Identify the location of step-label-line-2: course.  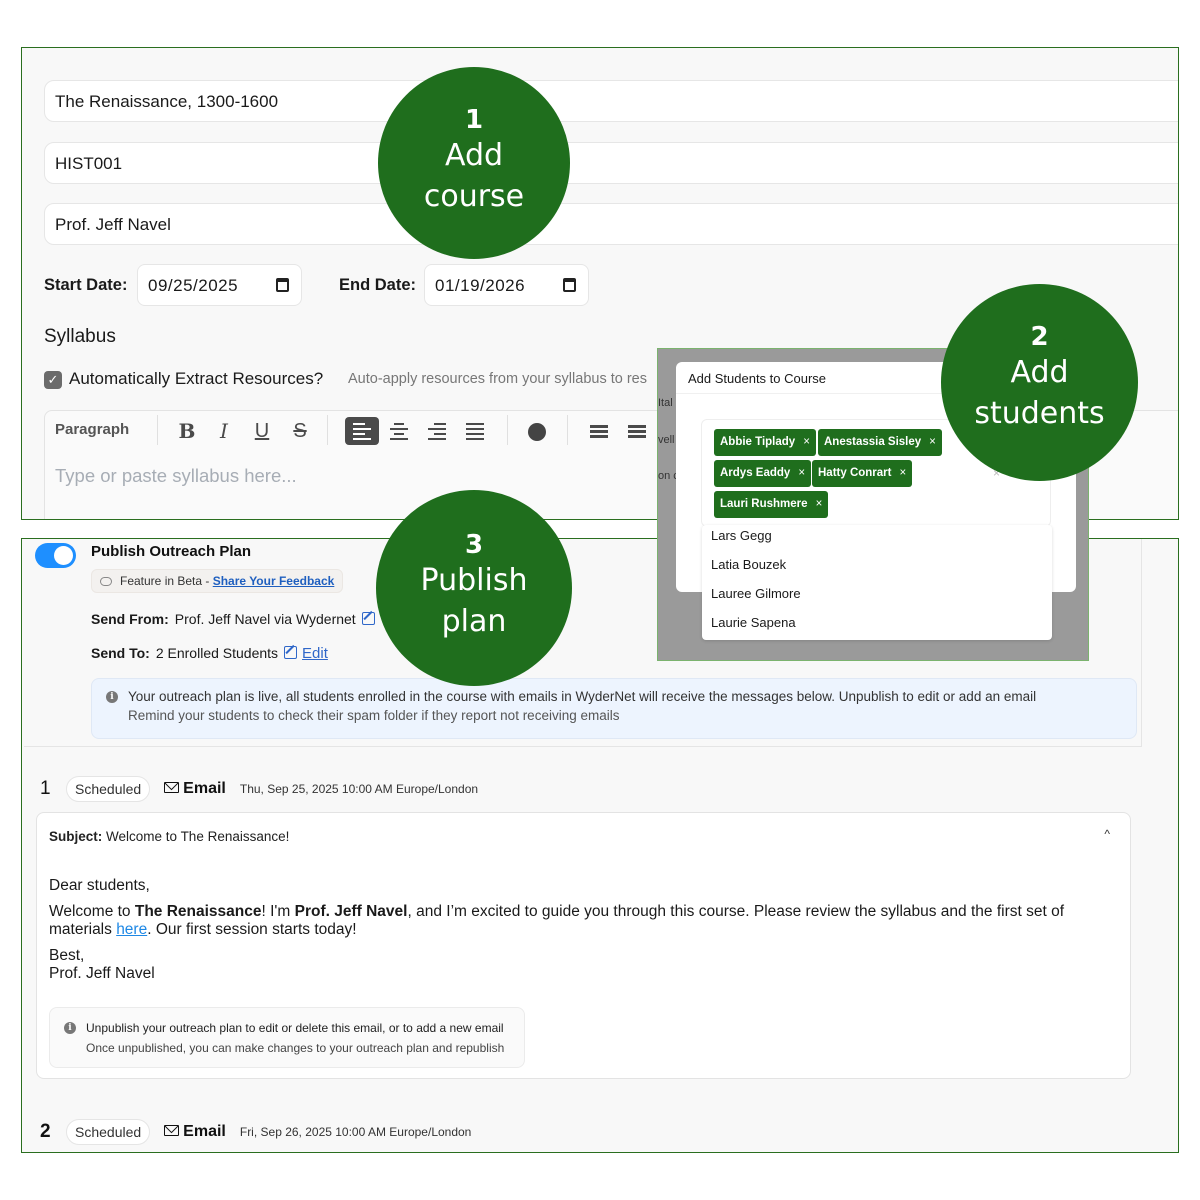
(474, 196).